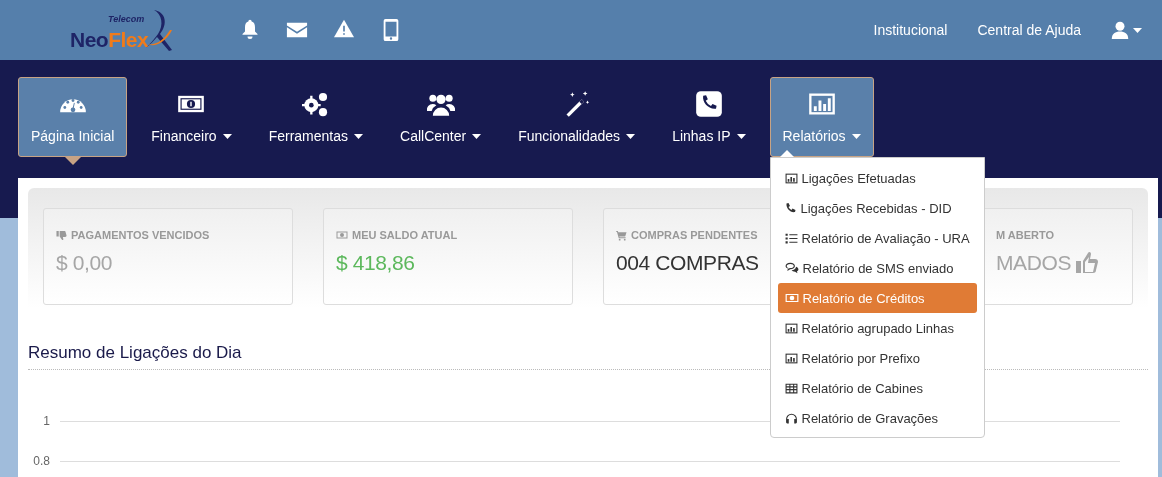  What do you see at coordinates (140, 235) in the screenshot?
I see `stat-label: PAGAMENTOS VENCIDOS` at bounding box center [140, 235].